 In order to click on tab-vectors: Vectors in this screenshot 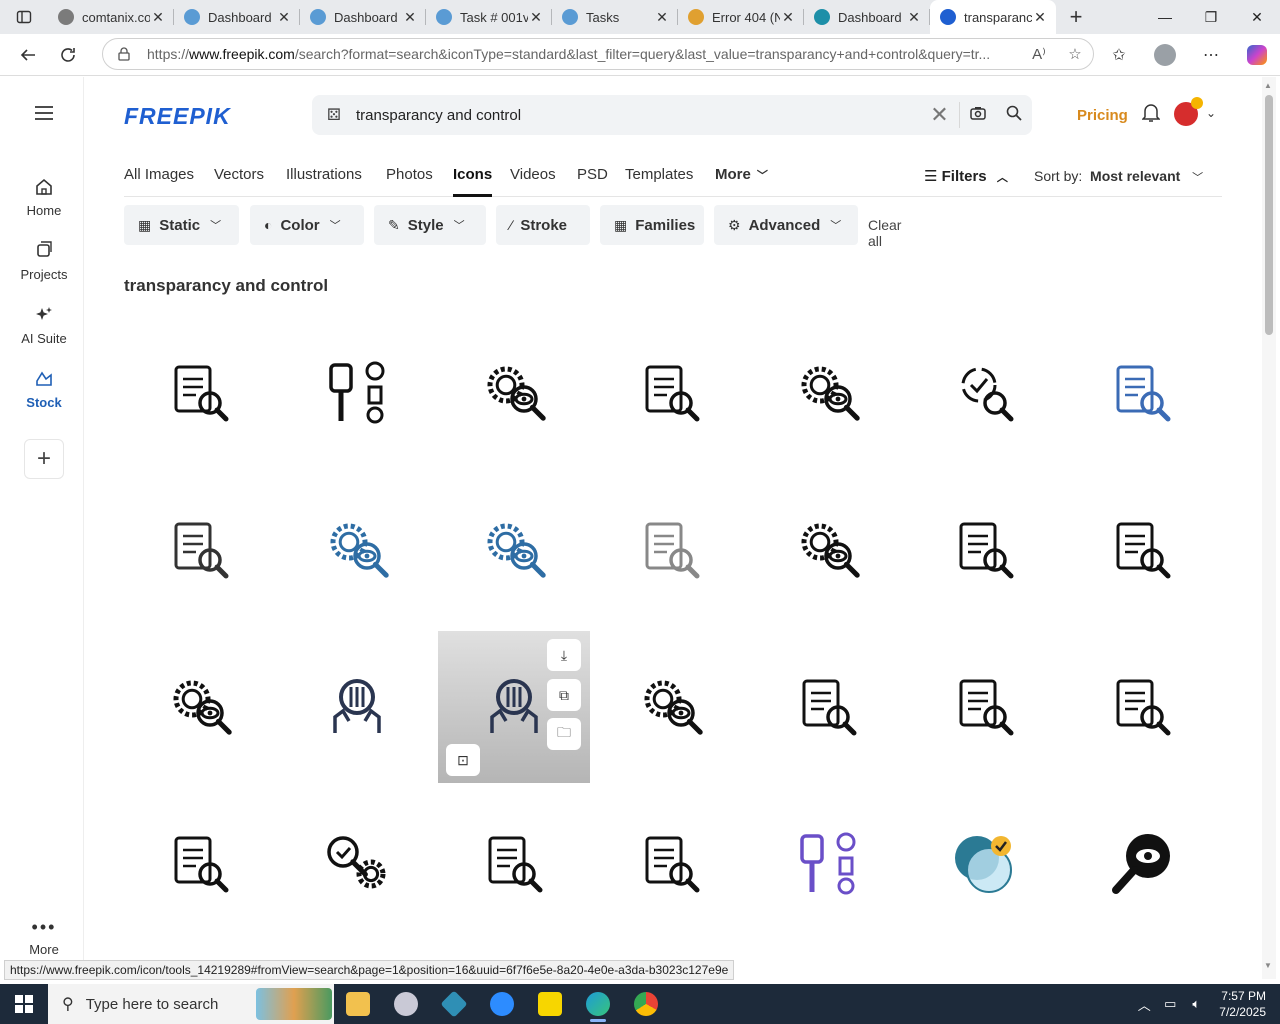, I will do `click(239, 181)`.